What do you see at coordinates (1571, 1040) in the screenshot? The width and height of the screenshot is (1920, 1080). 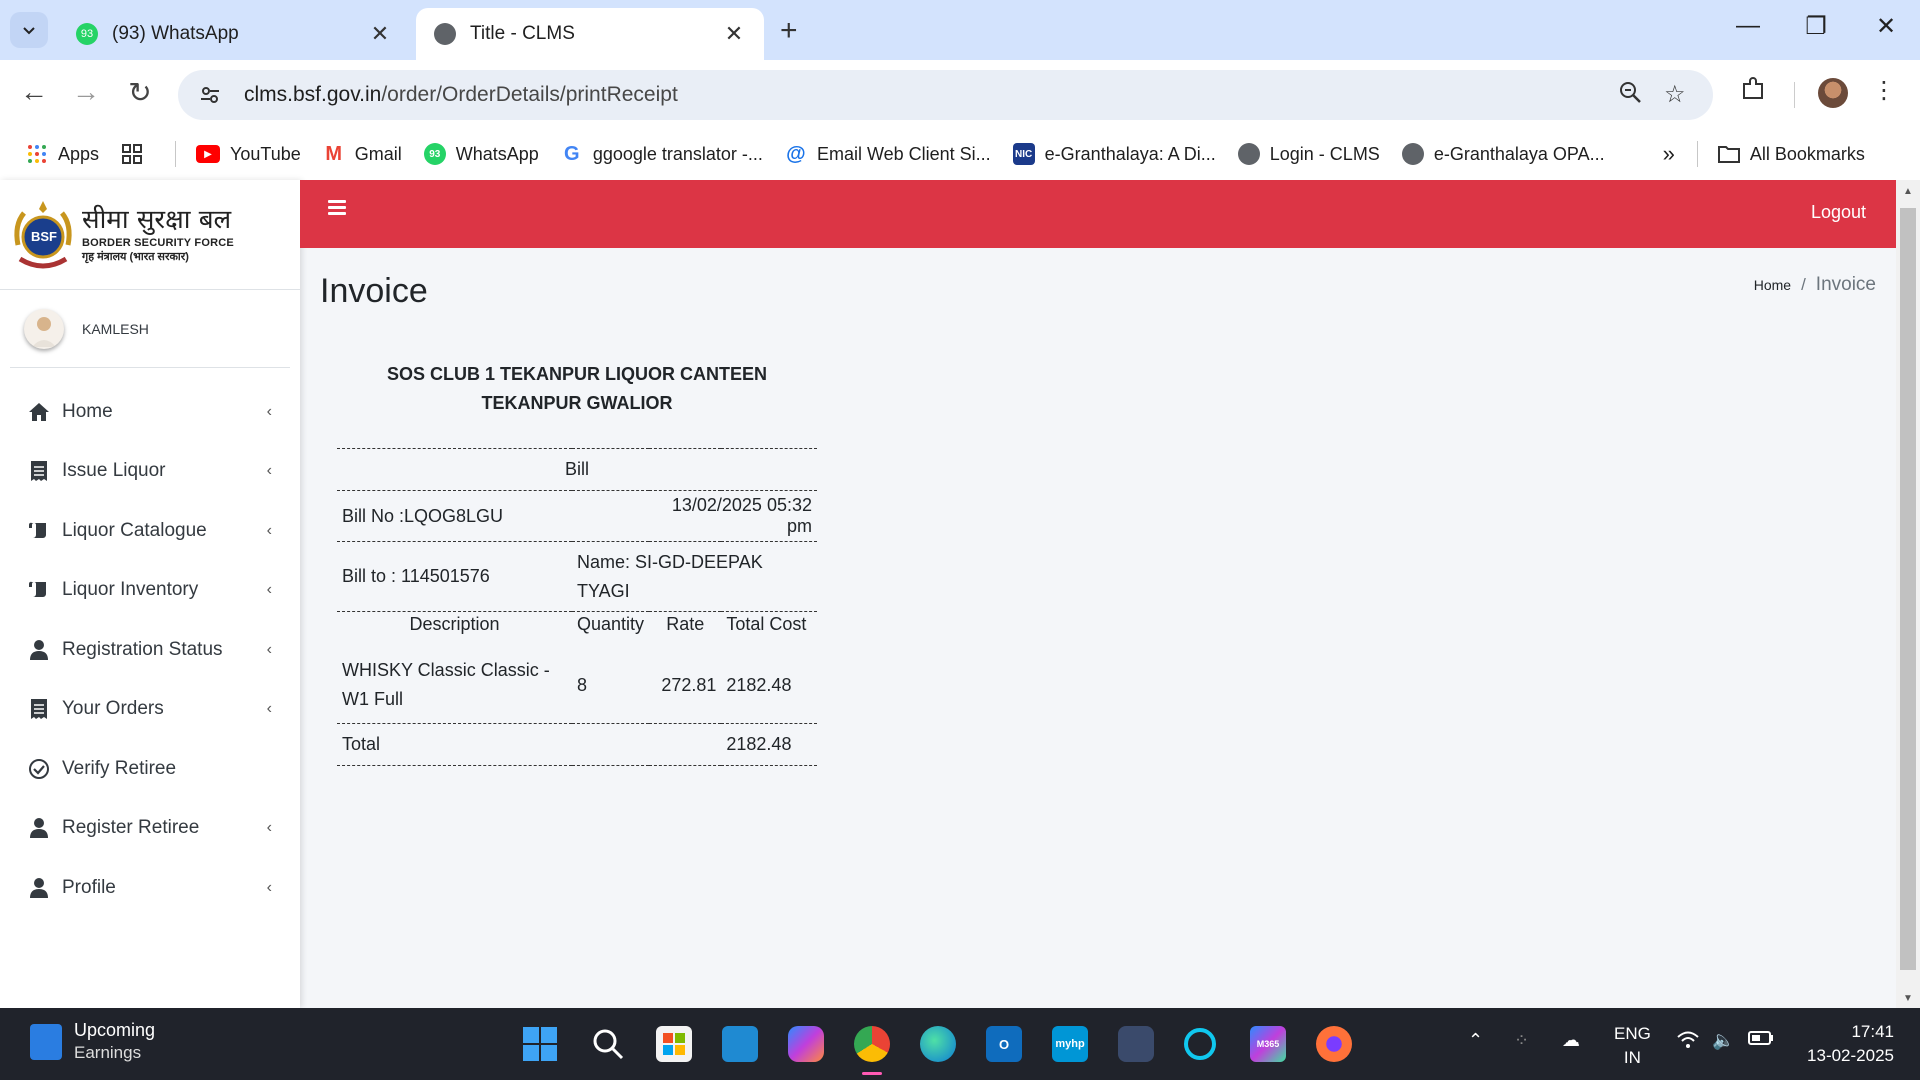 I see `onedrive-icon: ☁` at bounding box center [1571, 1040].